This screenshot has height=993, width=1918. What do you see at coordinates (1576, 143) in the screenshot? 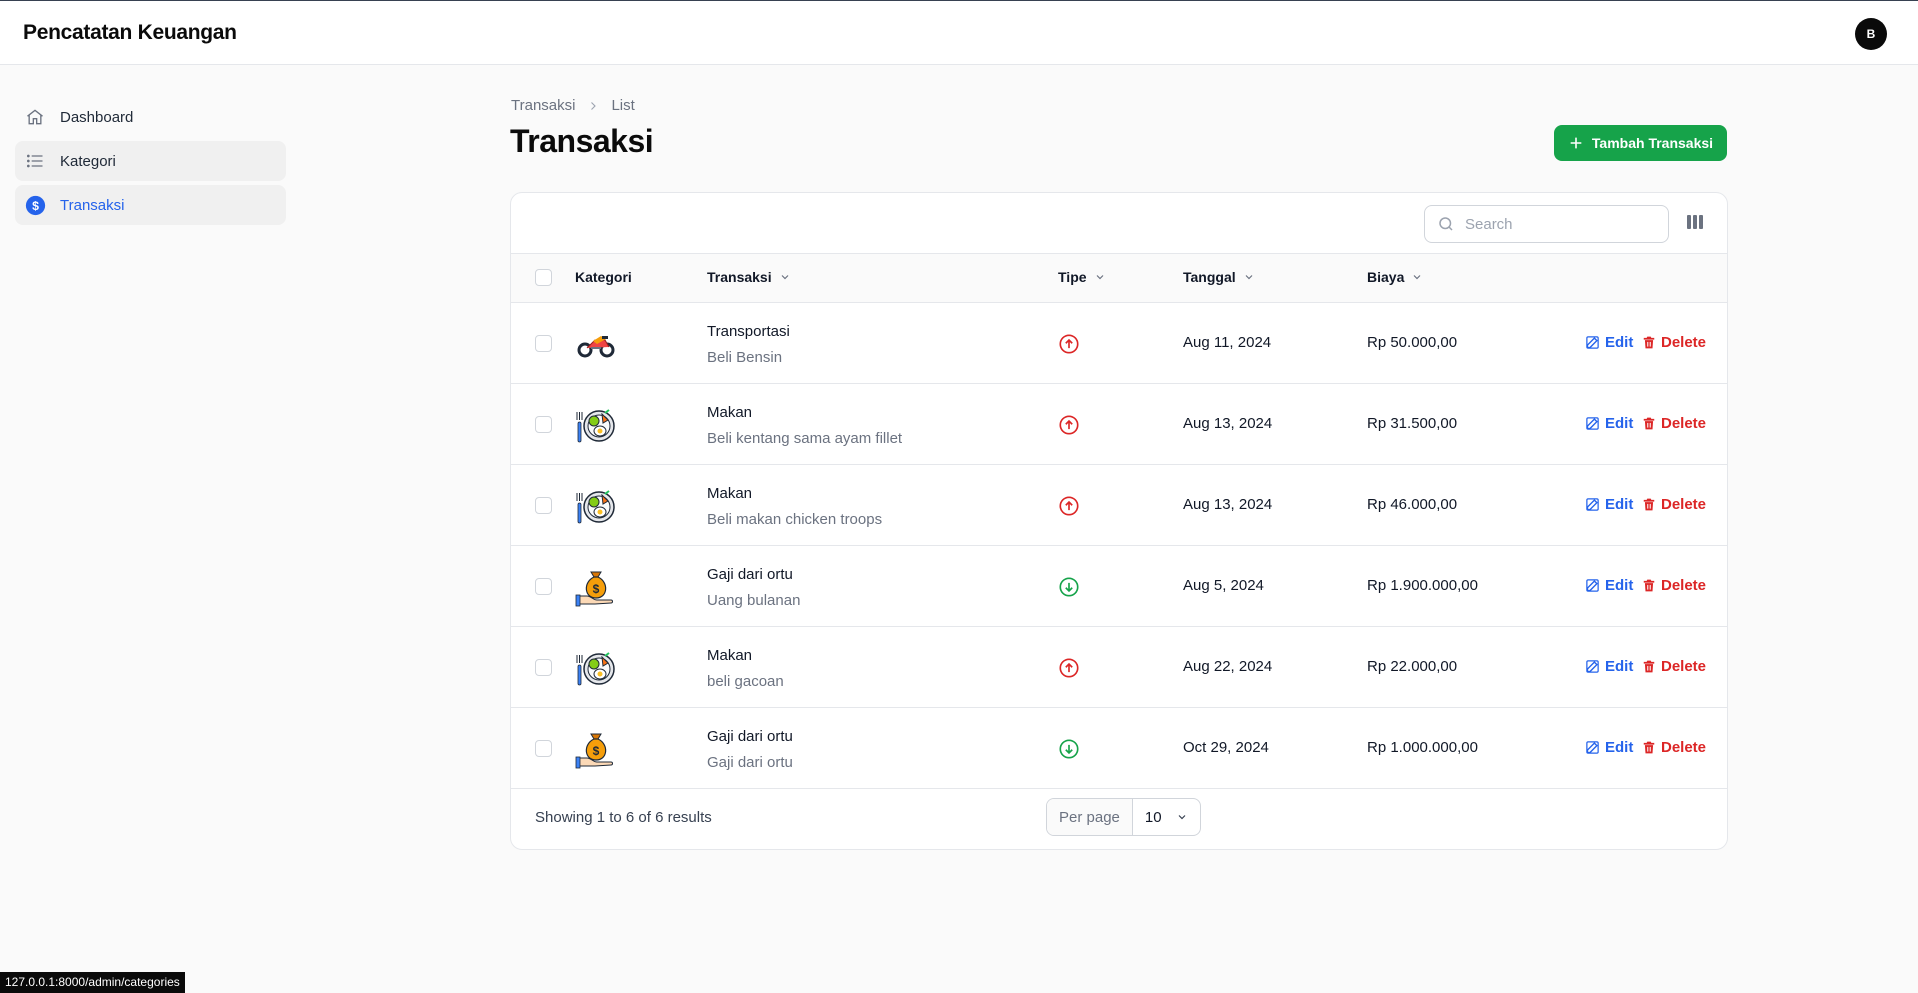
I see `plus-icon` at bounding box center [1576, 143].